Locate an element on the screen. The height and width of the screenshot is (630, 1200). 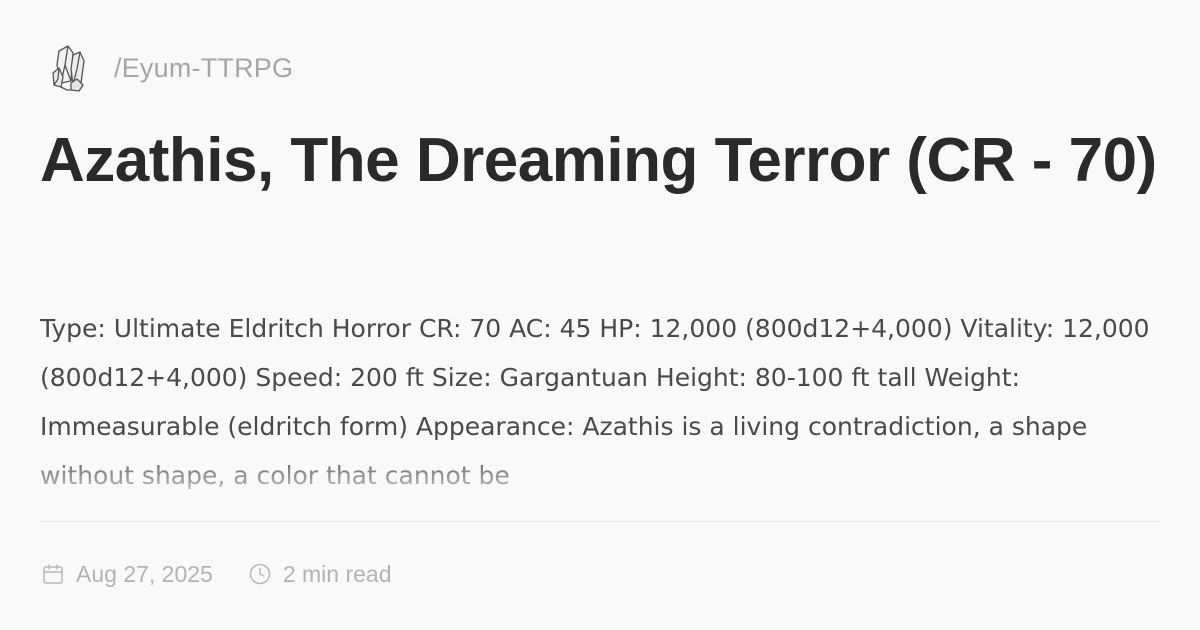
site-header: /Eyum-TTRPG is located at coordinates (170, 68).